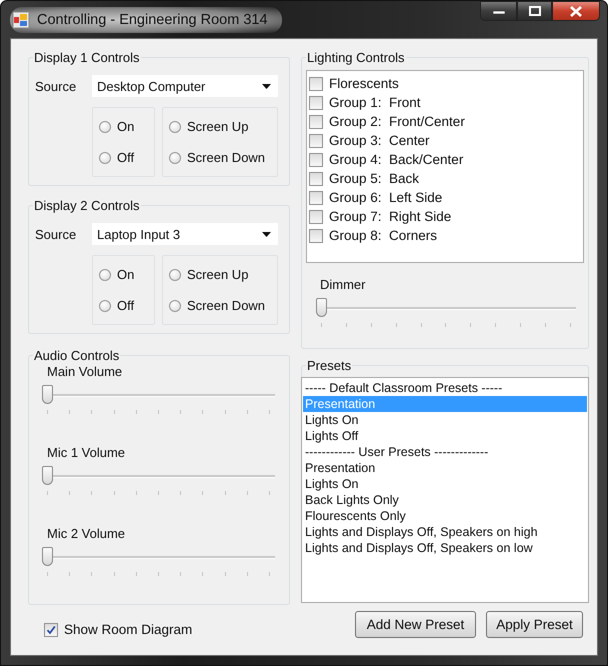 This screenshot has height=666, width=608. I want to click on checkbox-label: Group 6: Left Side, so click(385, 197).